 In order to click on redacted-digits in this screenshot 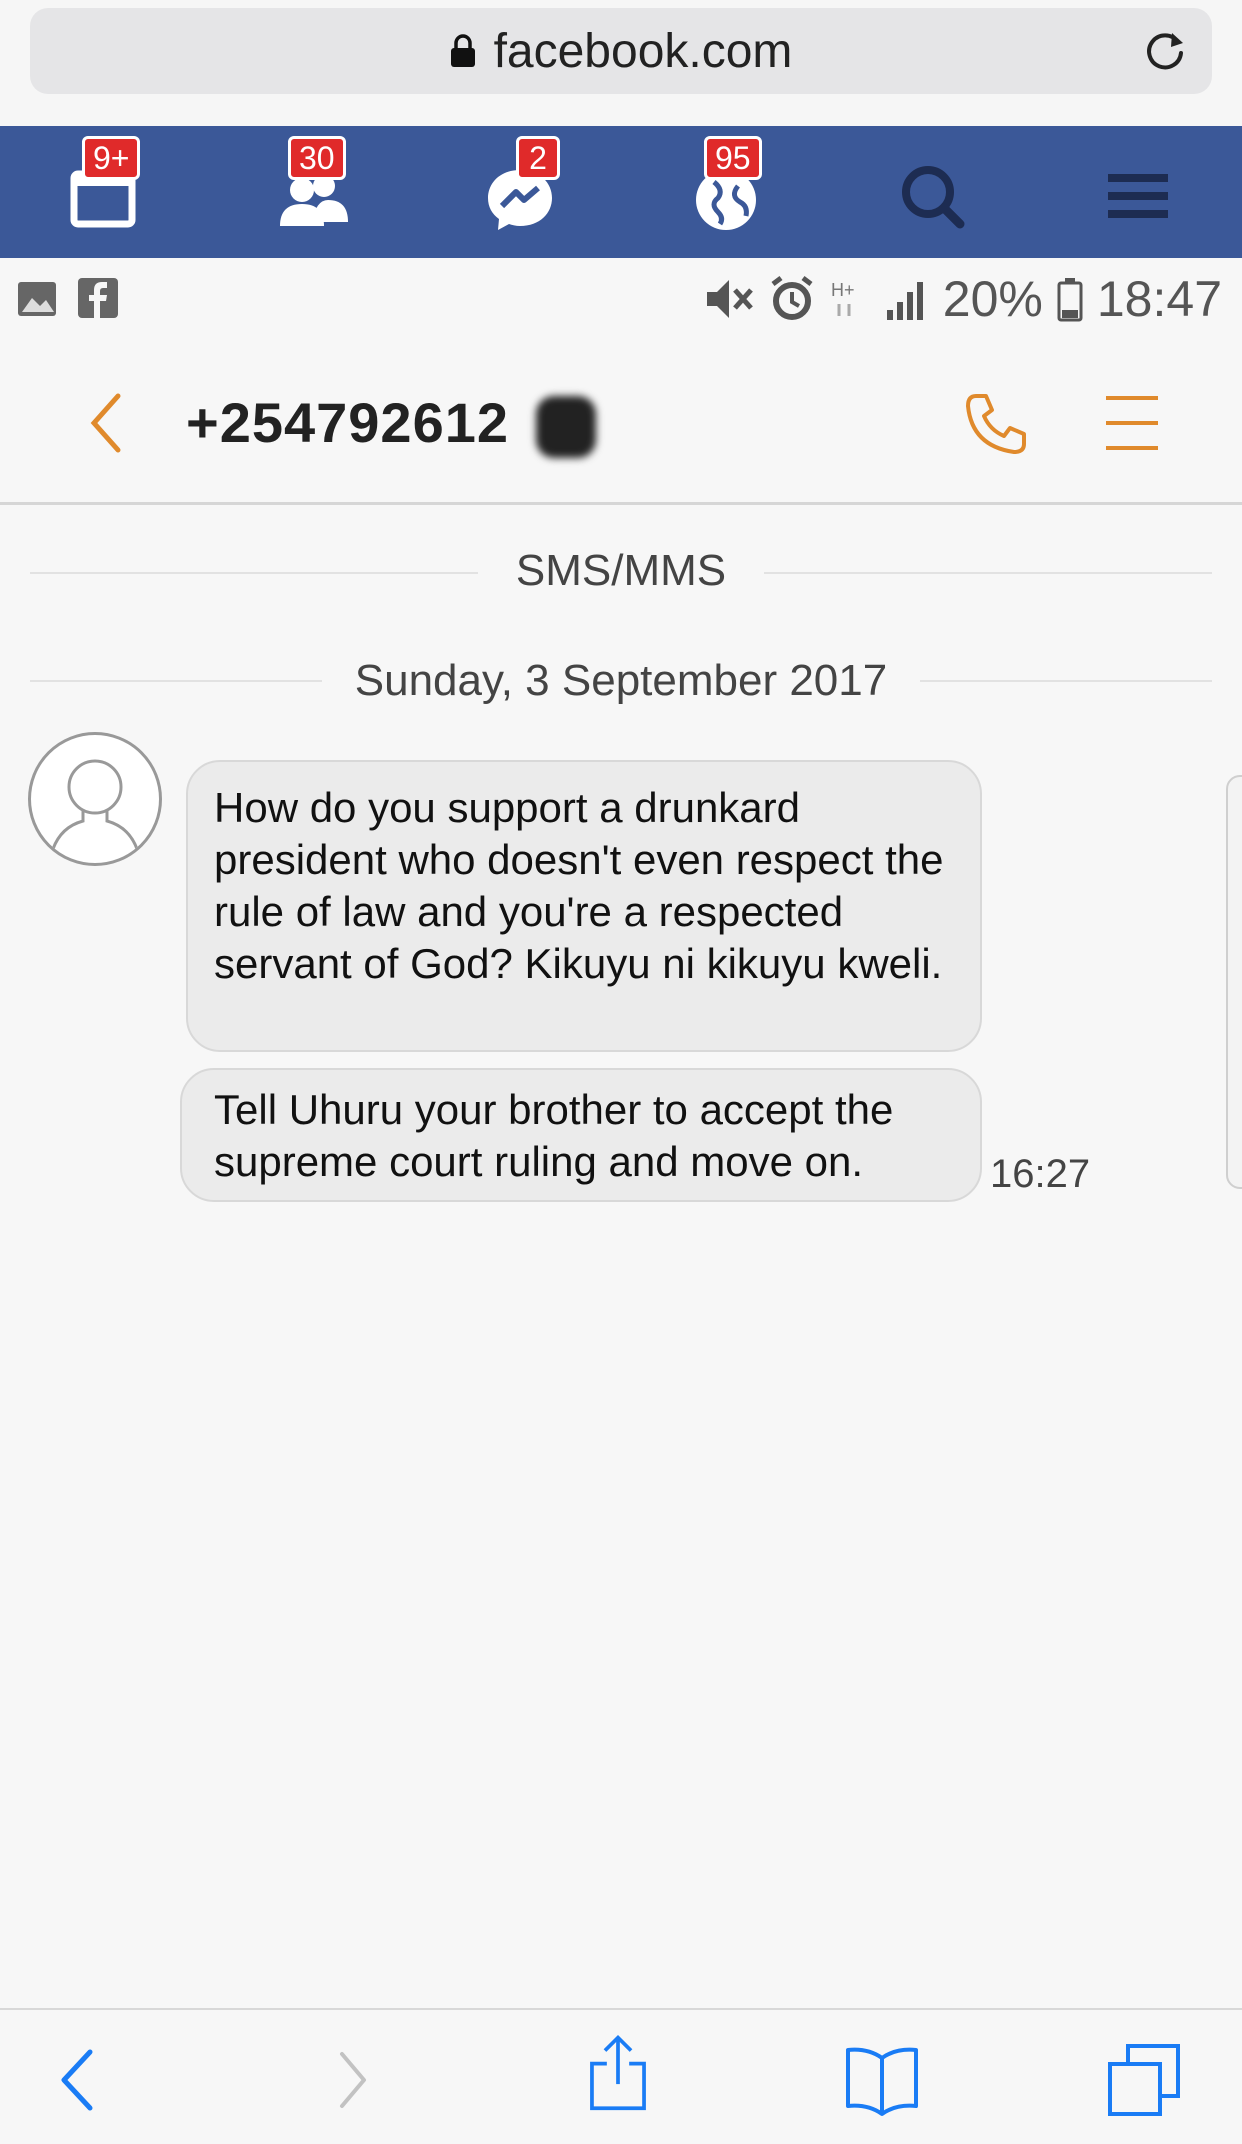, I will do `click(566, 427)`.